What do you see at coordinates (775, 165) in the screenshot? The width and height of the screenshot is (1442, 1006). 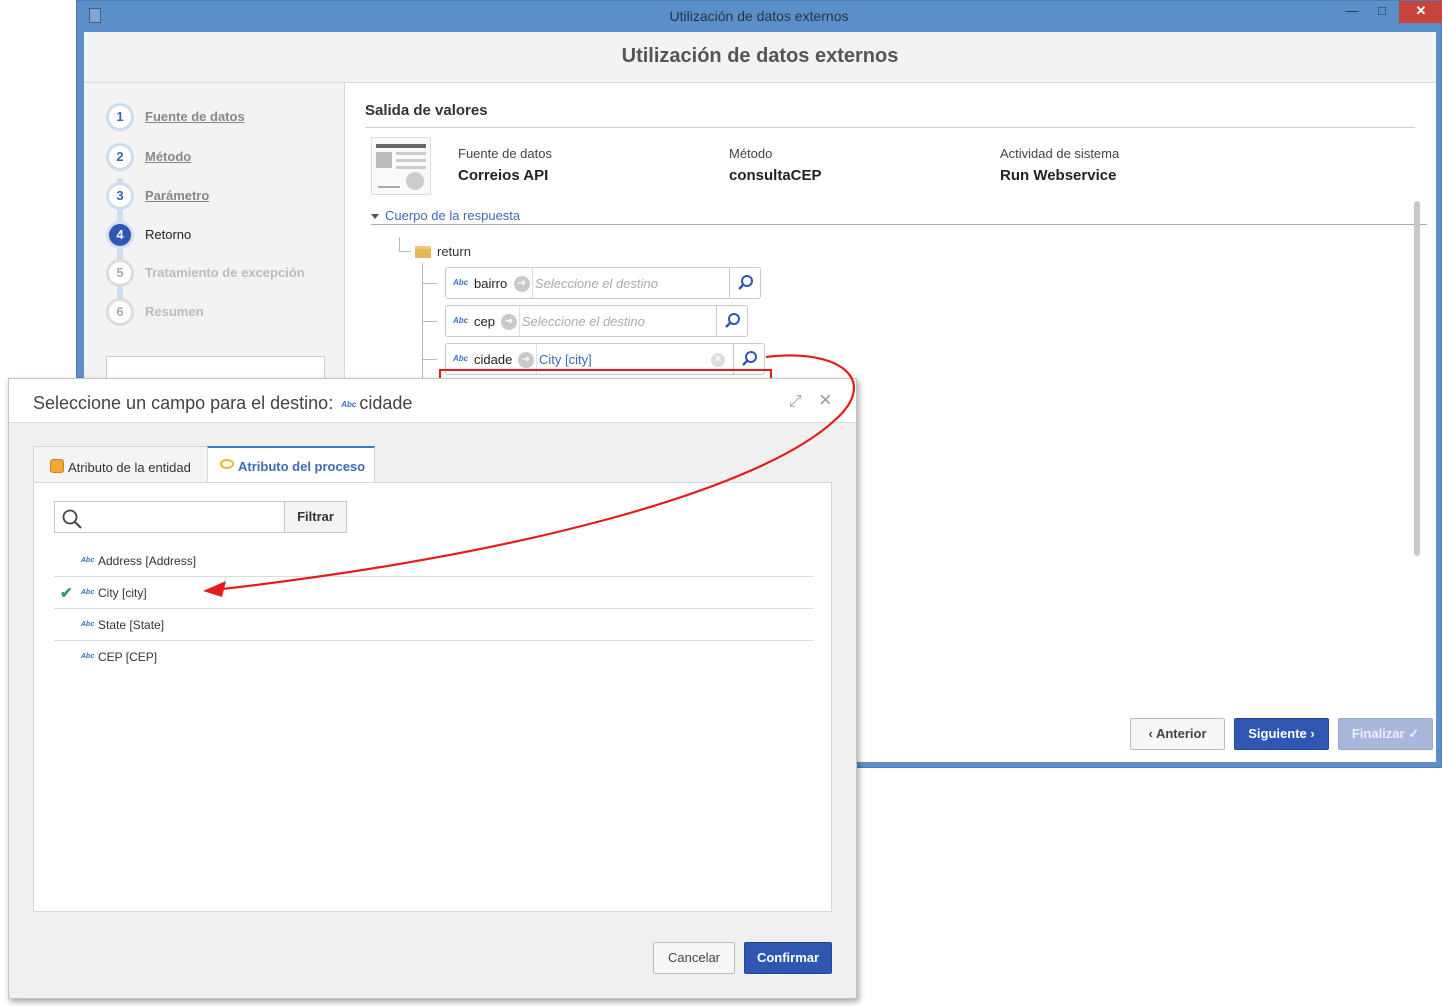 I see `info-metodo: Método consultaCEP` at bounding box center [775, 165].